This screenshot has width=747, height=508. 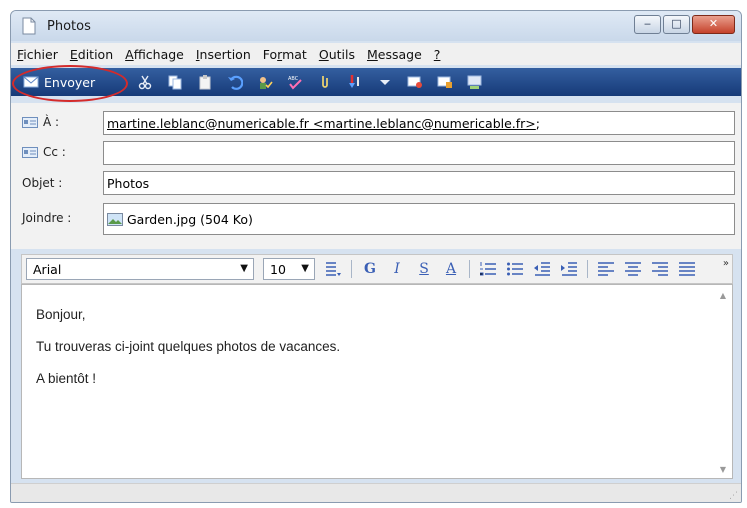 I want to click on cut-icon, so click(x=145, y=82).